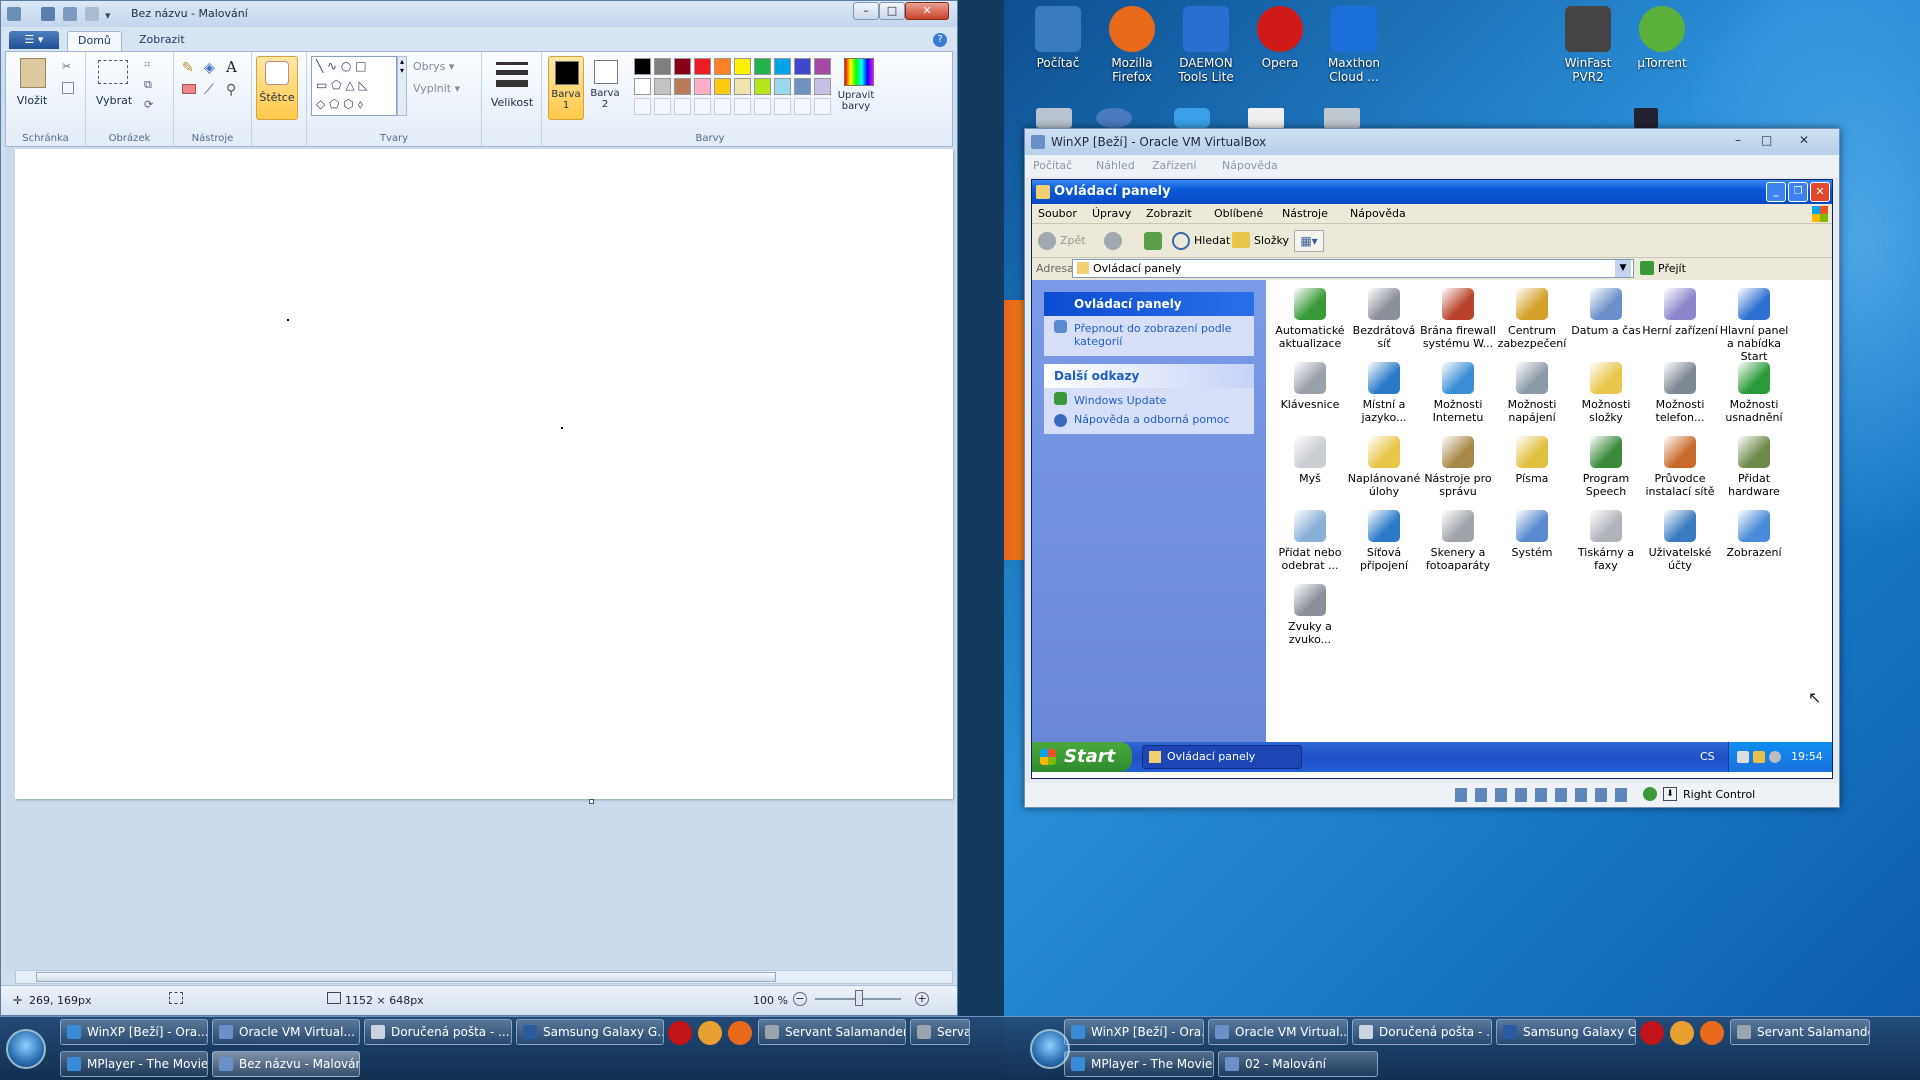 This screenshot has height=1080, width=1920. What do you see at coordinates (34, 40) in the screenshot?
I see `paint-menu-button: ☰ ▾` at bounding box center [34, 40].